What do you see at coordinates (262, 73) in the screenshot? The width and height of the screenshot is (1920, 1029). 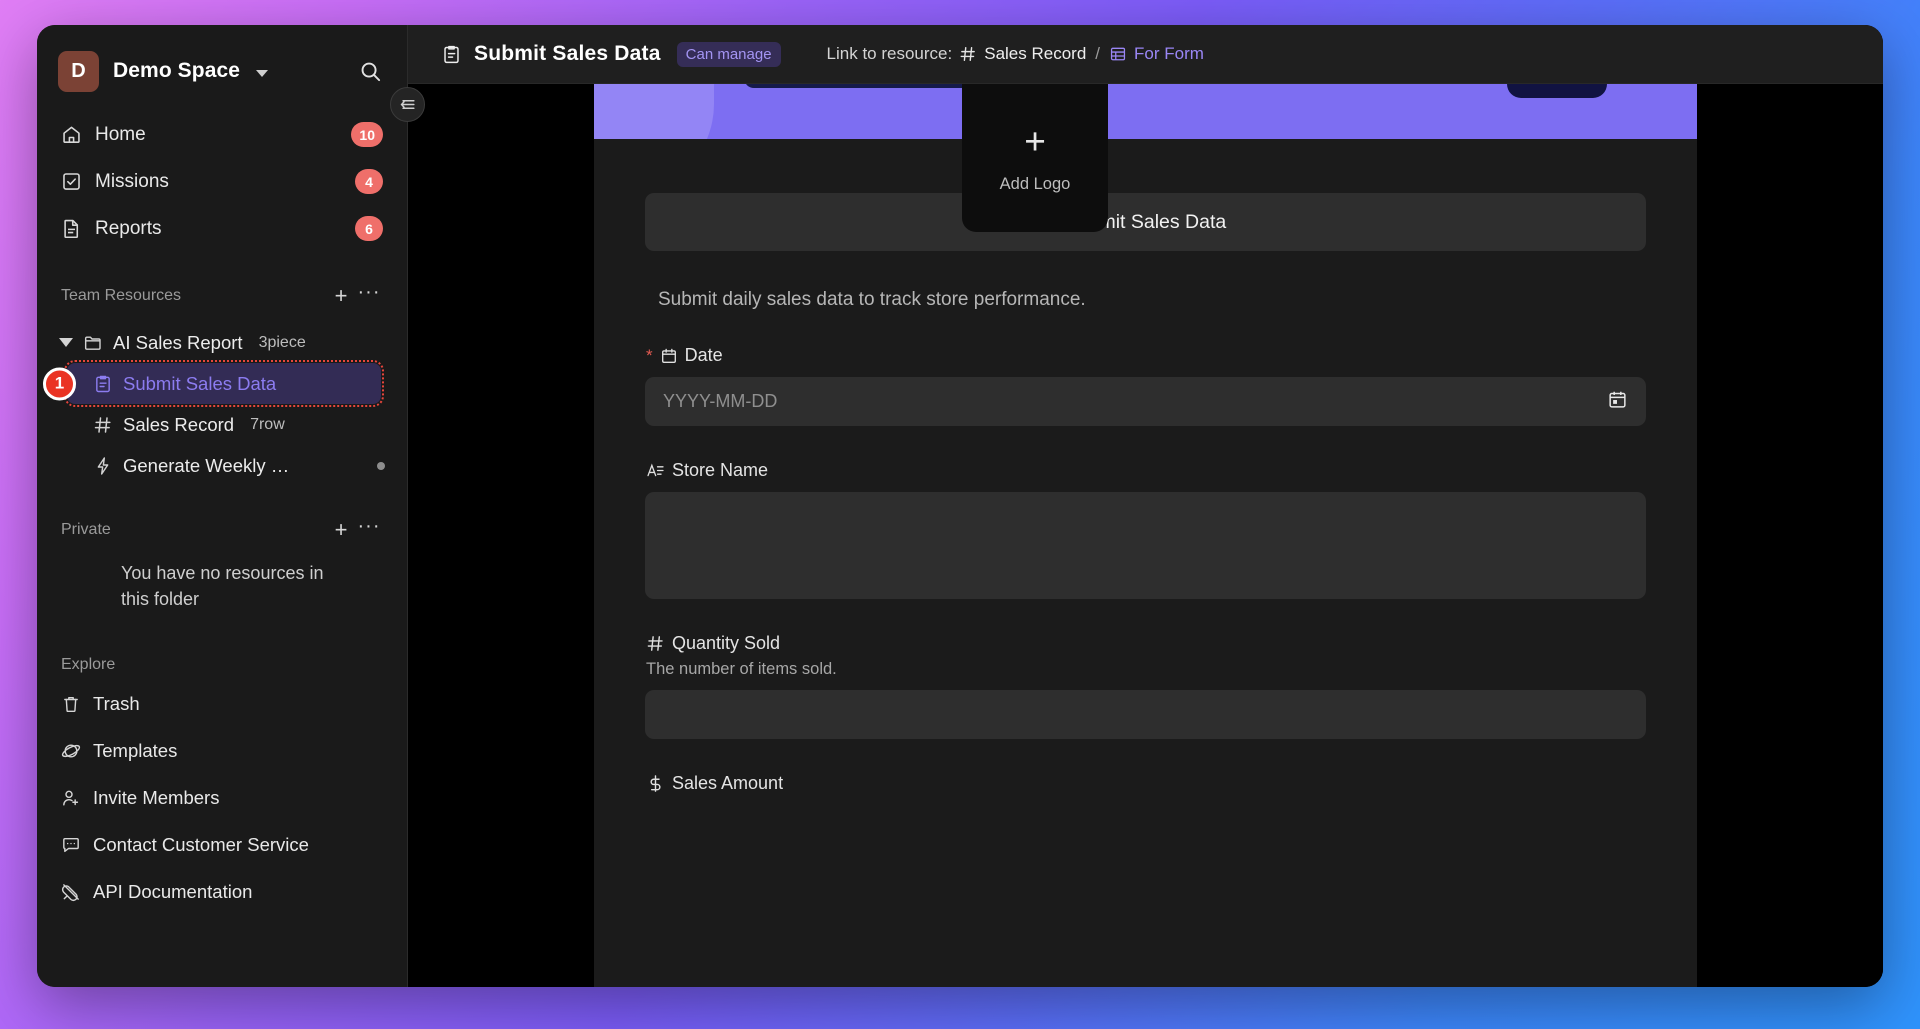 I see `chevron-down-icon` at bounding box center [262, 73].